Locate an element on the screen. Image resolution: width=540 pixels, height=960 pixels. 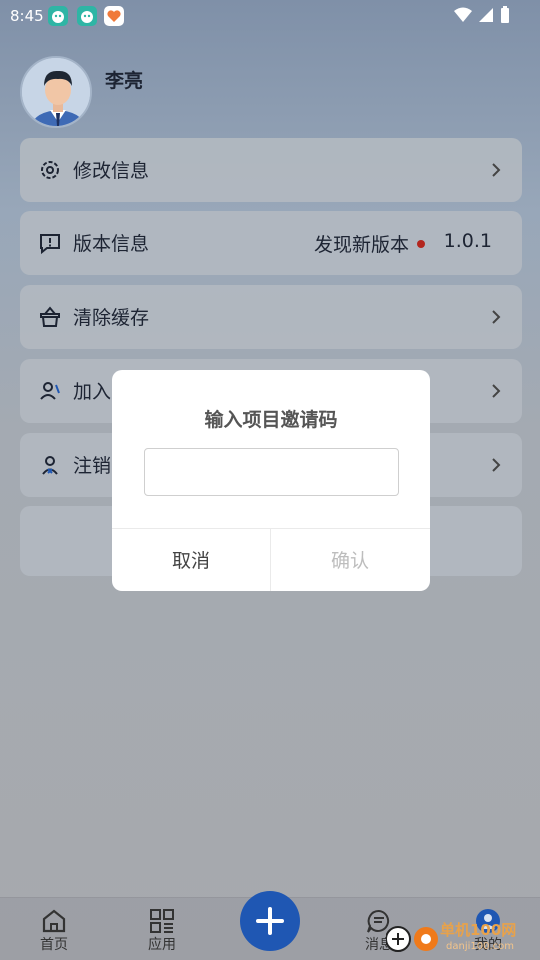
grid-icon is located at coordinates (162, 921).